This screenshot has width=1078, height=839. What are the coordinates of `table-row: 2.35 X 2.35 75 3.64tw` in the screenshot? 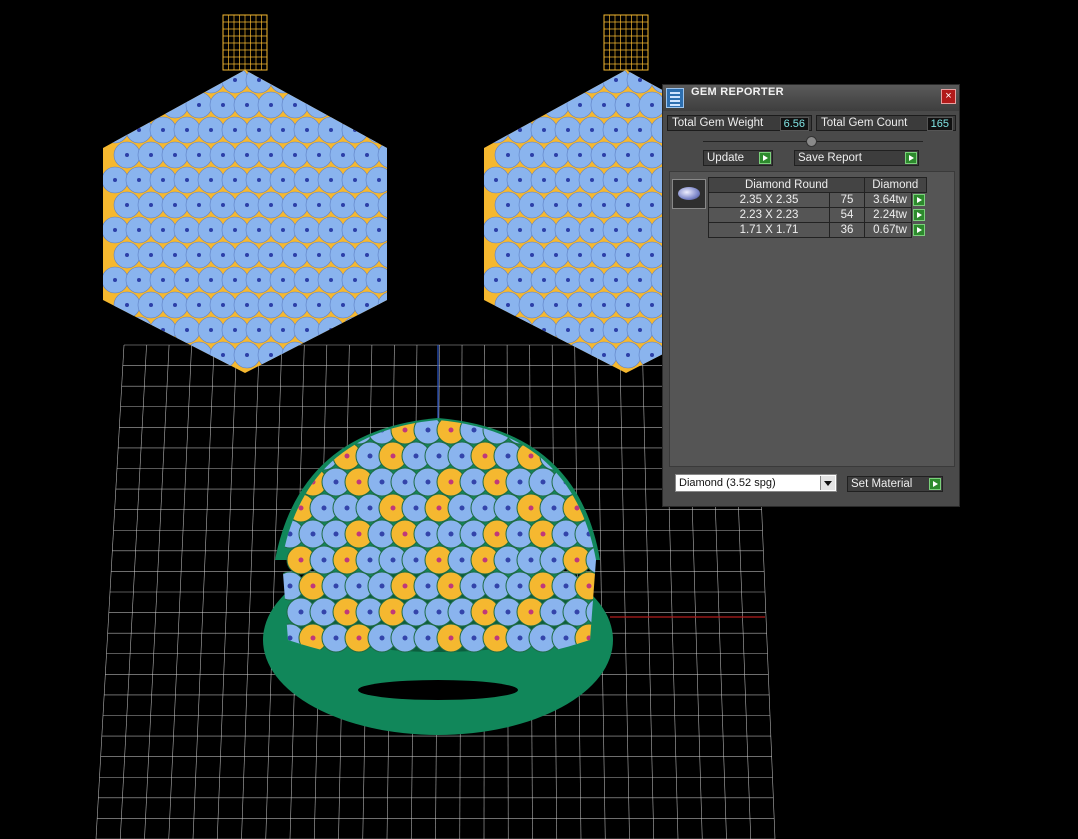 It's located at (817, 200).